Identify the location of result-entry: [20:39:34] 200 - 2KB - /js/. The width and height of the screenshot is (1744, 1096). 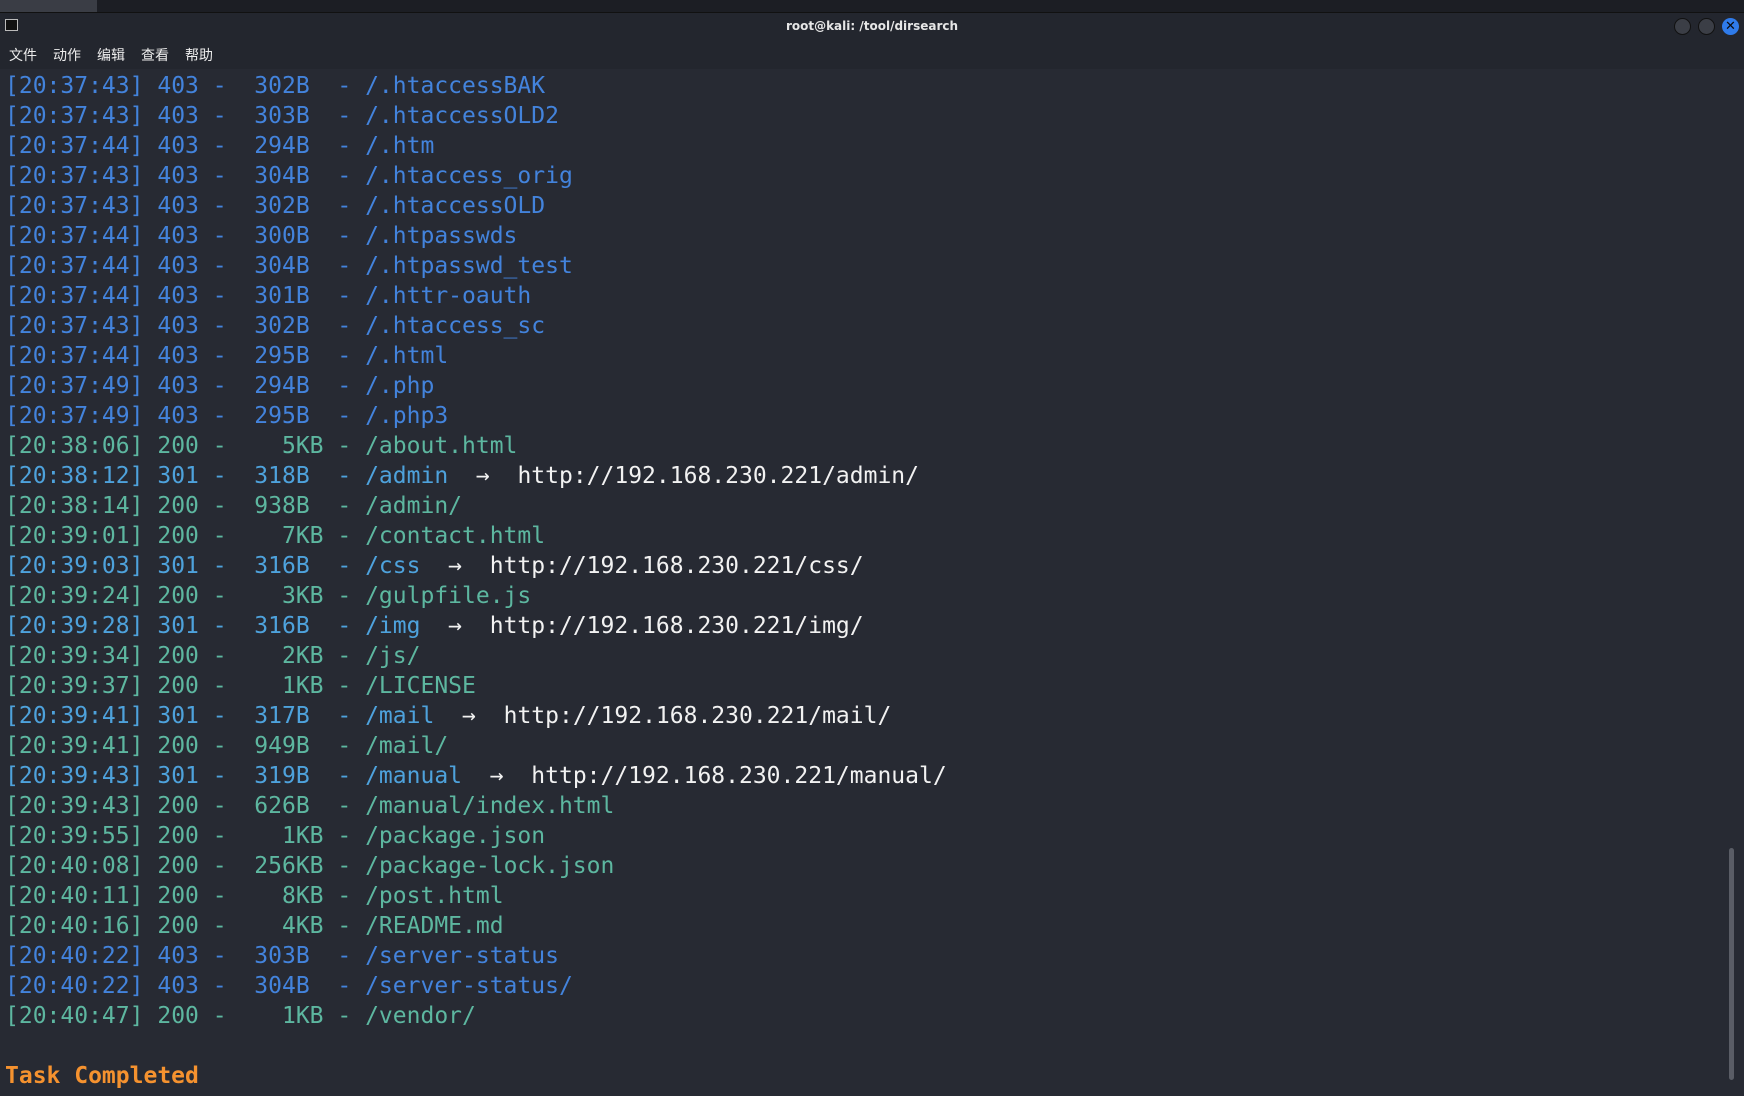
(213, 656).